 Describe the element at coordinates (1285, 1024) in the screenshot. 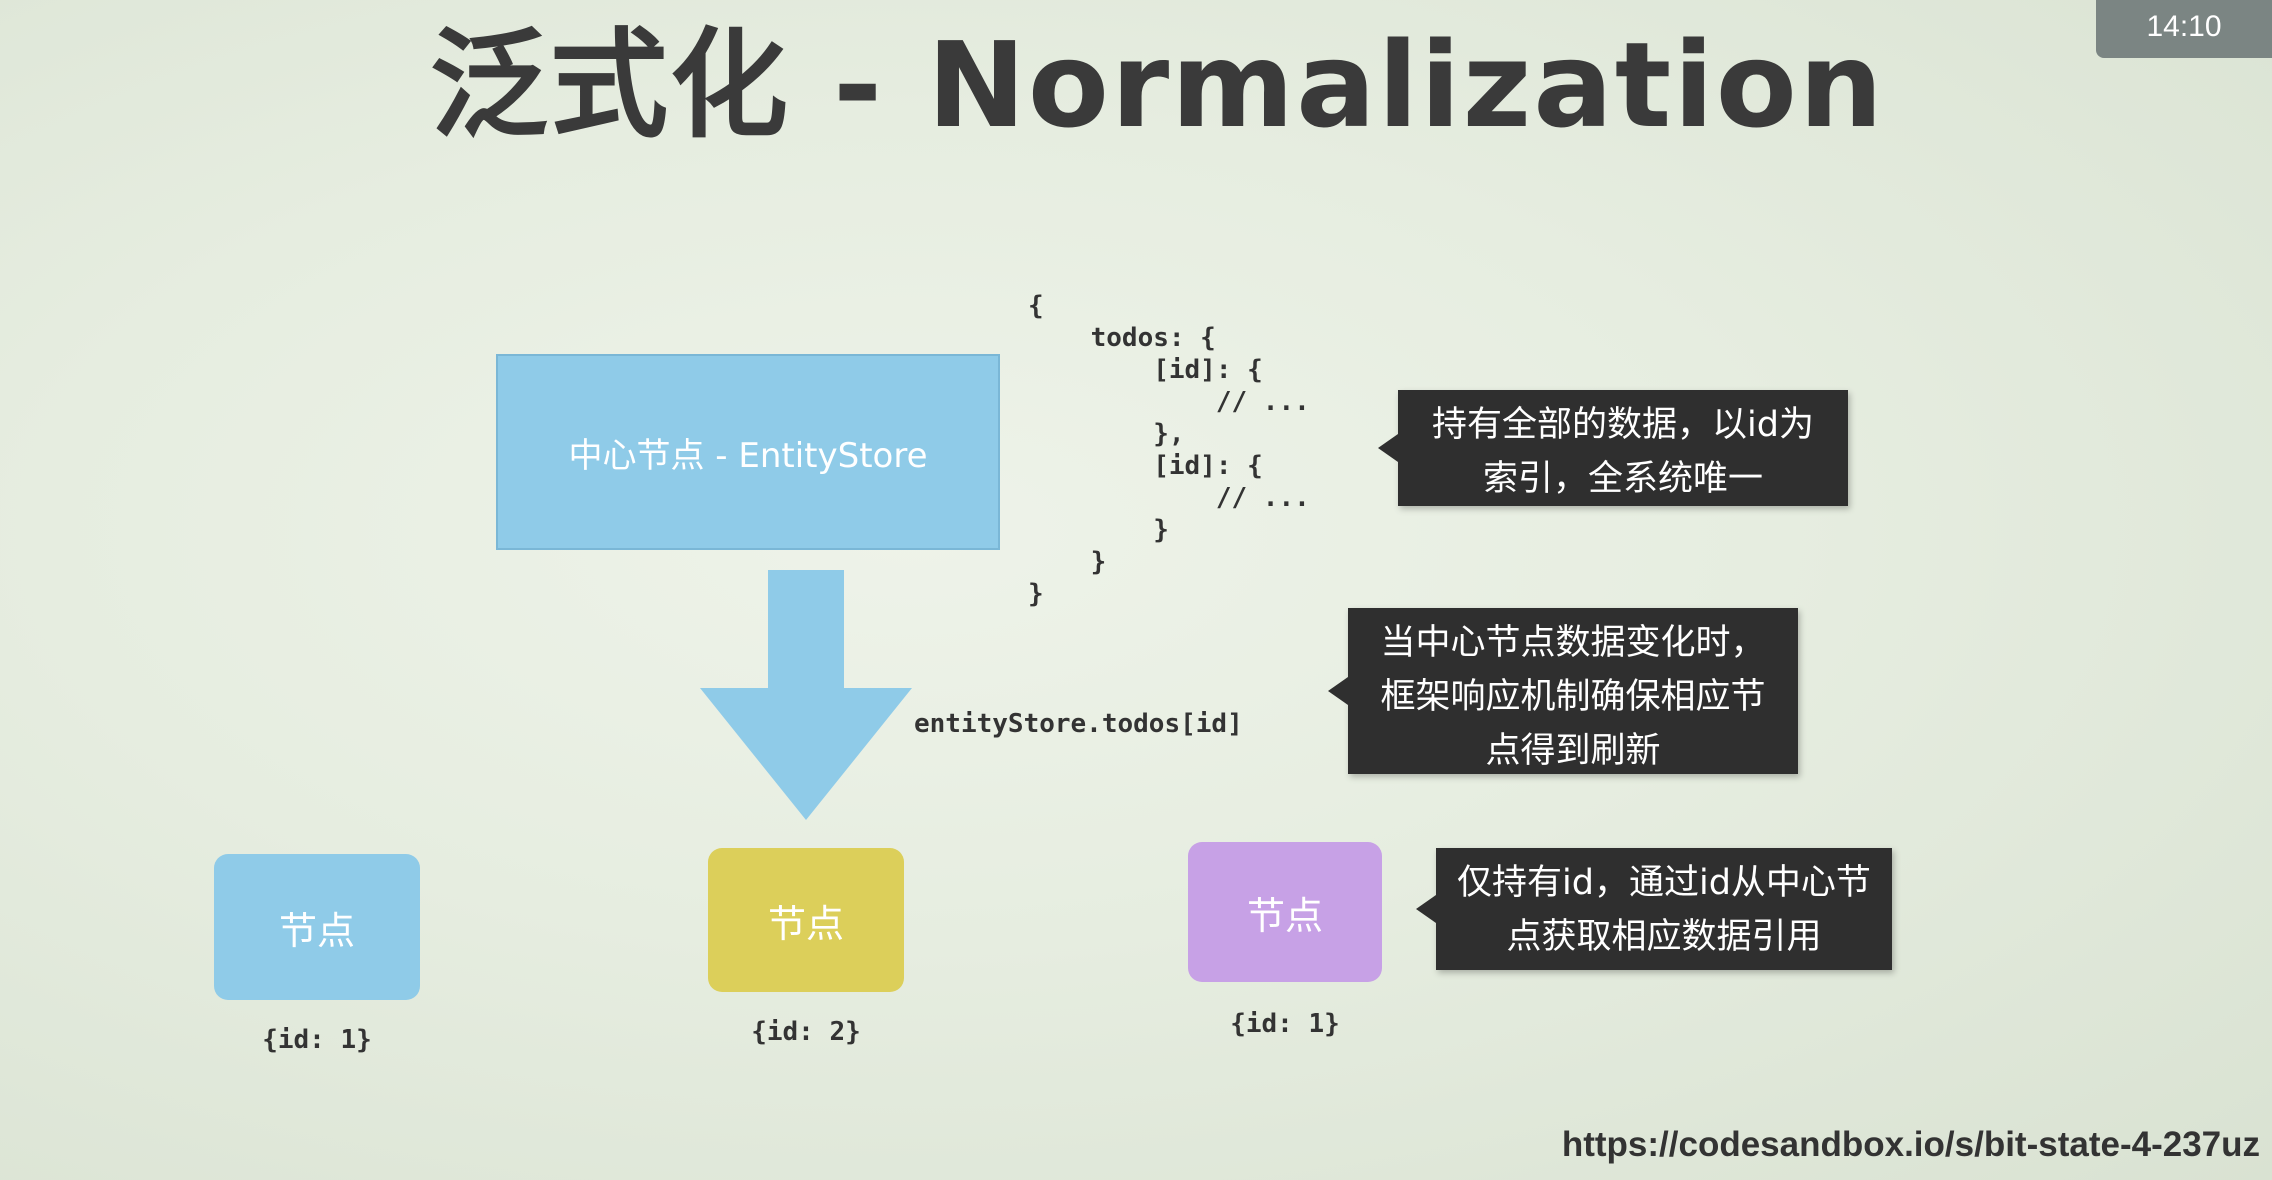

I see `node-id-3: {id: 1}` at that location.